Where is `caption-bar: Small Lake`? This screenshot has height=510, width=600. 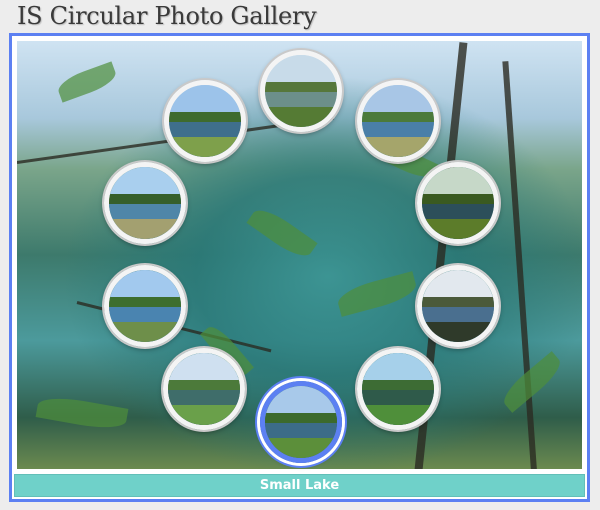 caption-bar: Small Lake is located at coordinates (299, 485).